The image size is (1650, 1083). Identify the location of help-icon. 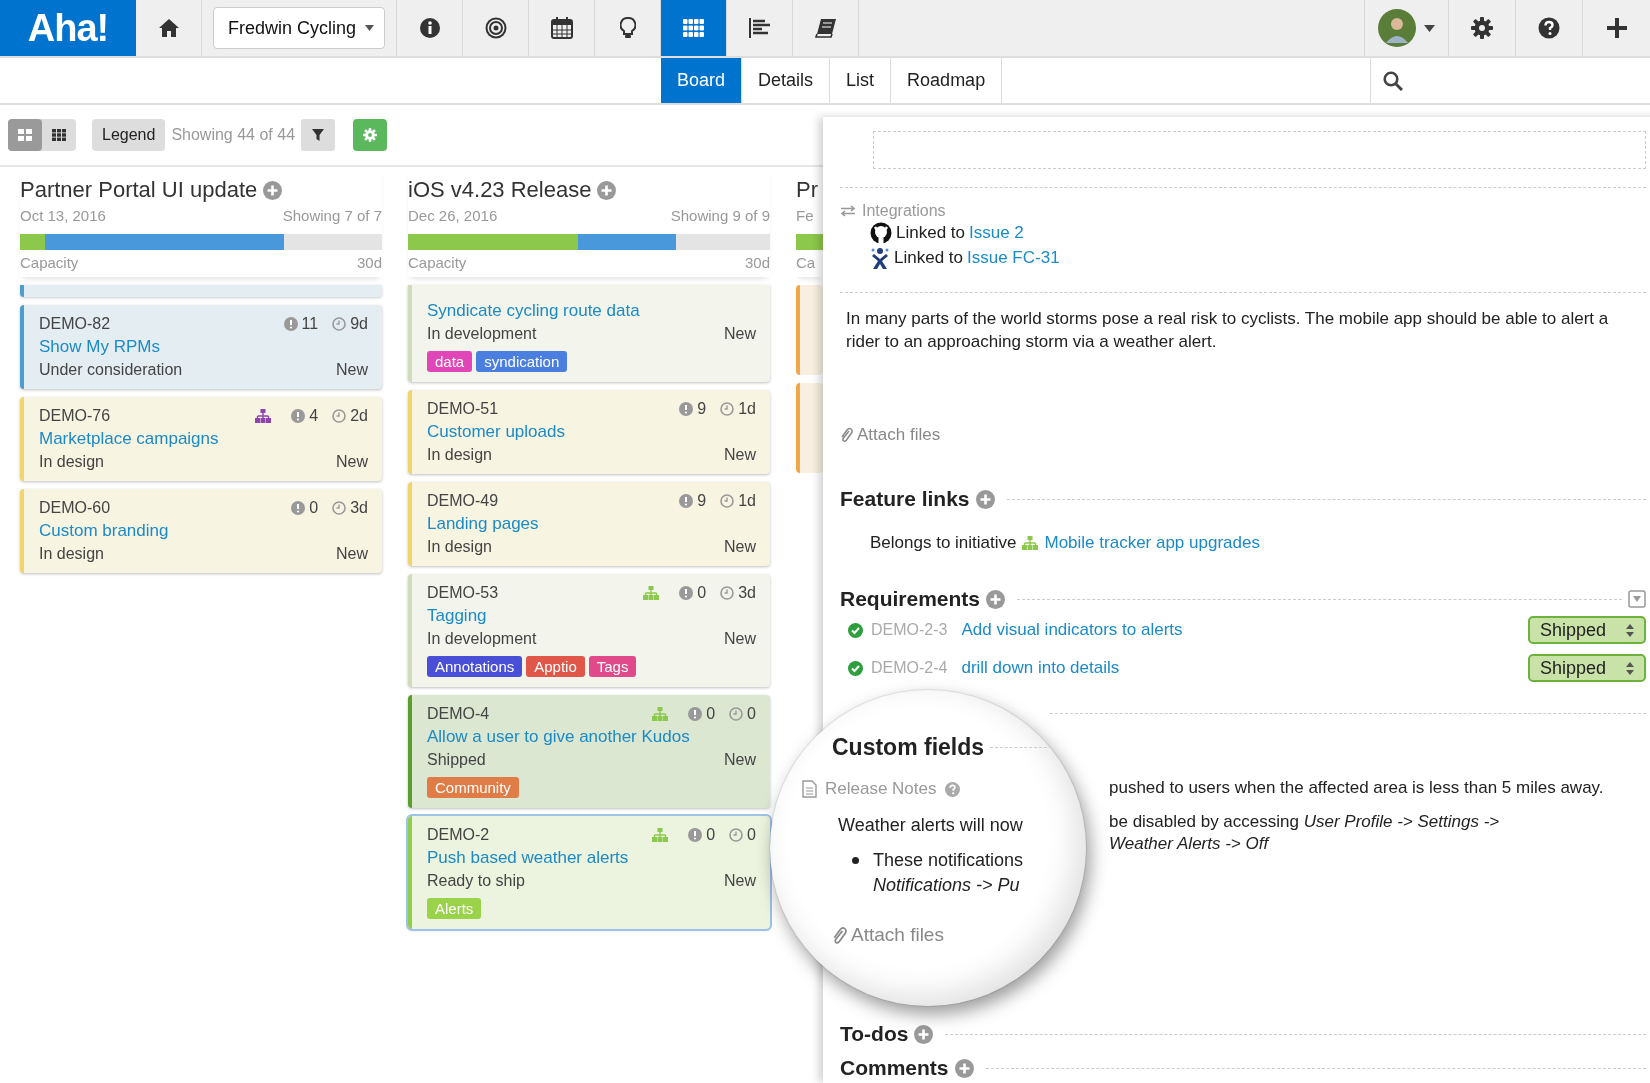
(952, 789).